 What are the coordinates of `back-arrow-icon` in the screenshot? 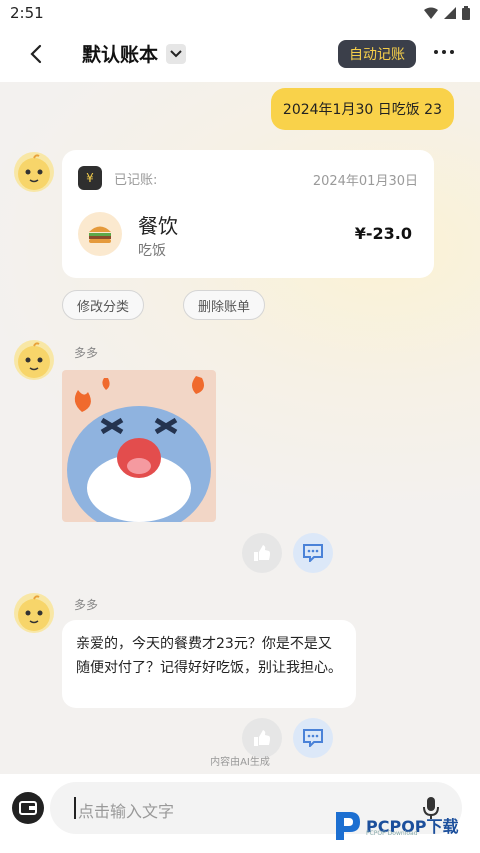 It's located at (36, 54).